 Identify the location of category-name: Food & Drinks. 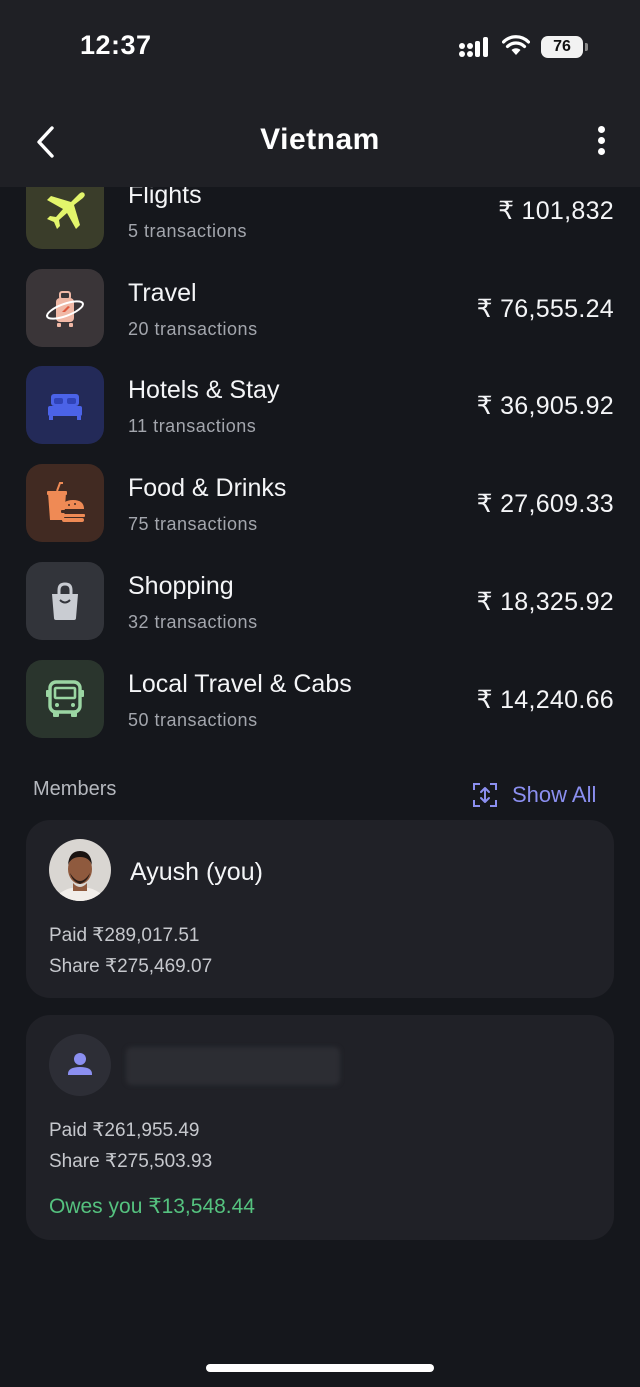
(207, 488).